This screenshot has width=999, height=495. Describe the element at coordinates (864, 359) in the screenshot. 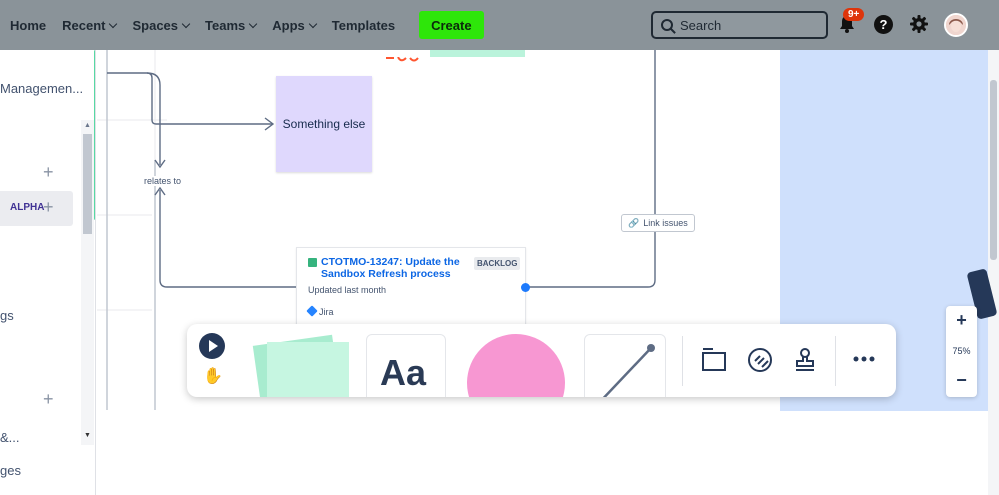

I see `more-icon` at that location.